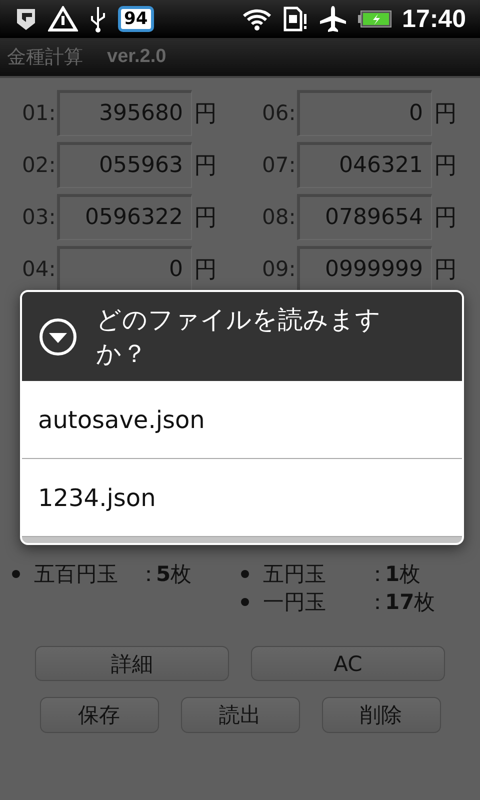 The height and width of the screenshot is (800, 480). Describe the element at coordinates (45, 57) in the screenshot. I see `app-title: 金種計算` at that location.